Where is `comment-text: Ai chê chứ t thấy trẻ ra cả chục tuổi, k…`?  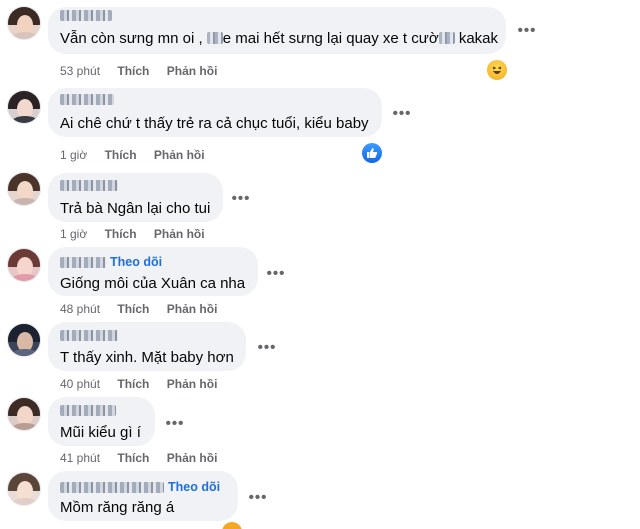
comment-text: Ai chê chứ t thấy trẻ ra cả chục tuổi, k… is located at coordinates (214, 123).